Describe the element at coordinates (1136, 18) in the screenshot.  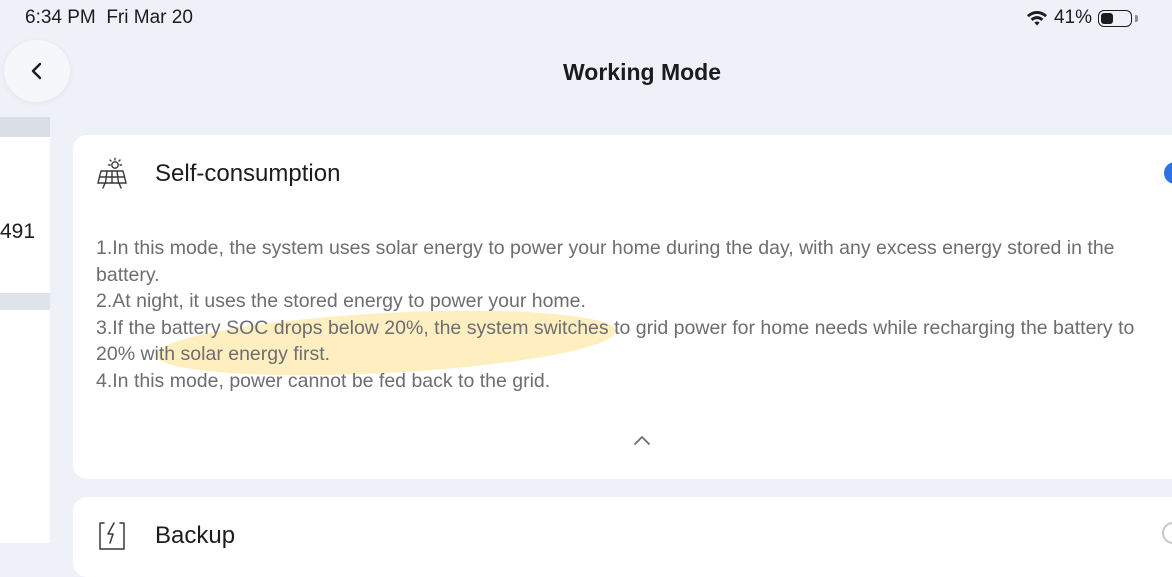
I see `battery-nub` at that location.